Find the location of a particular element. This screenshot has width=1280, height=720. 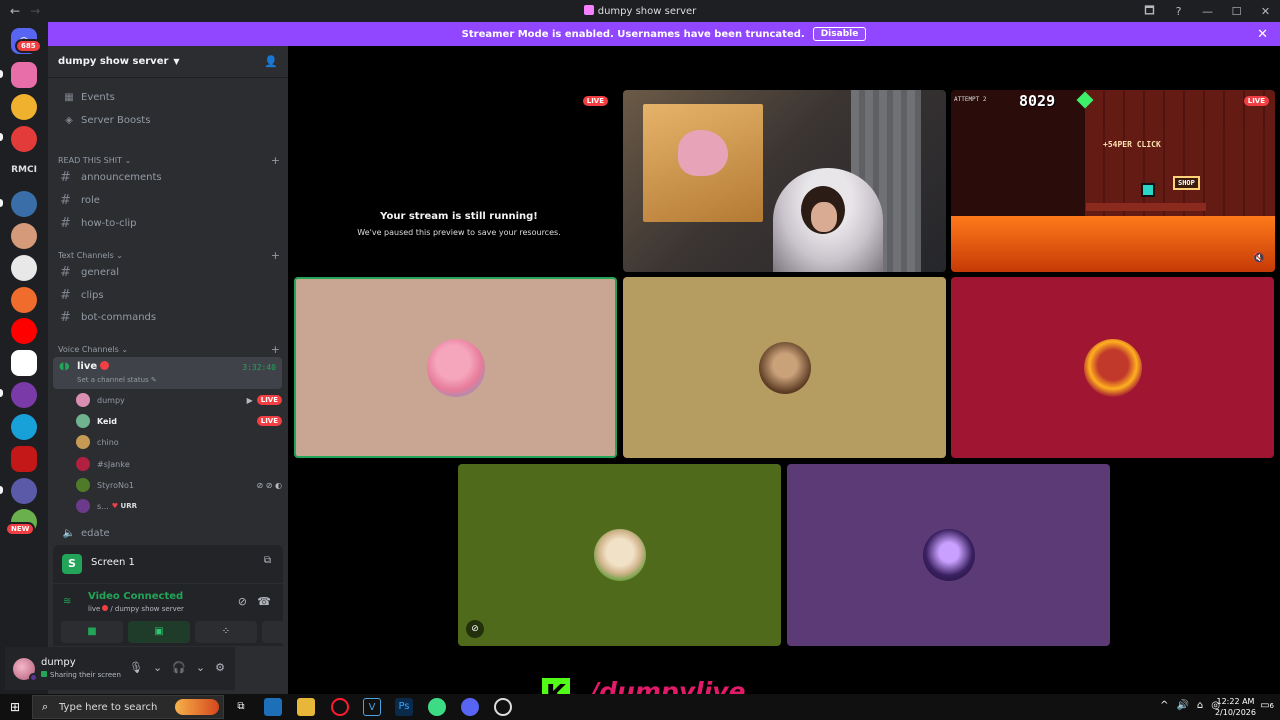

channel-bot-commands: # bot-commands is located at coordinates (168, 317).